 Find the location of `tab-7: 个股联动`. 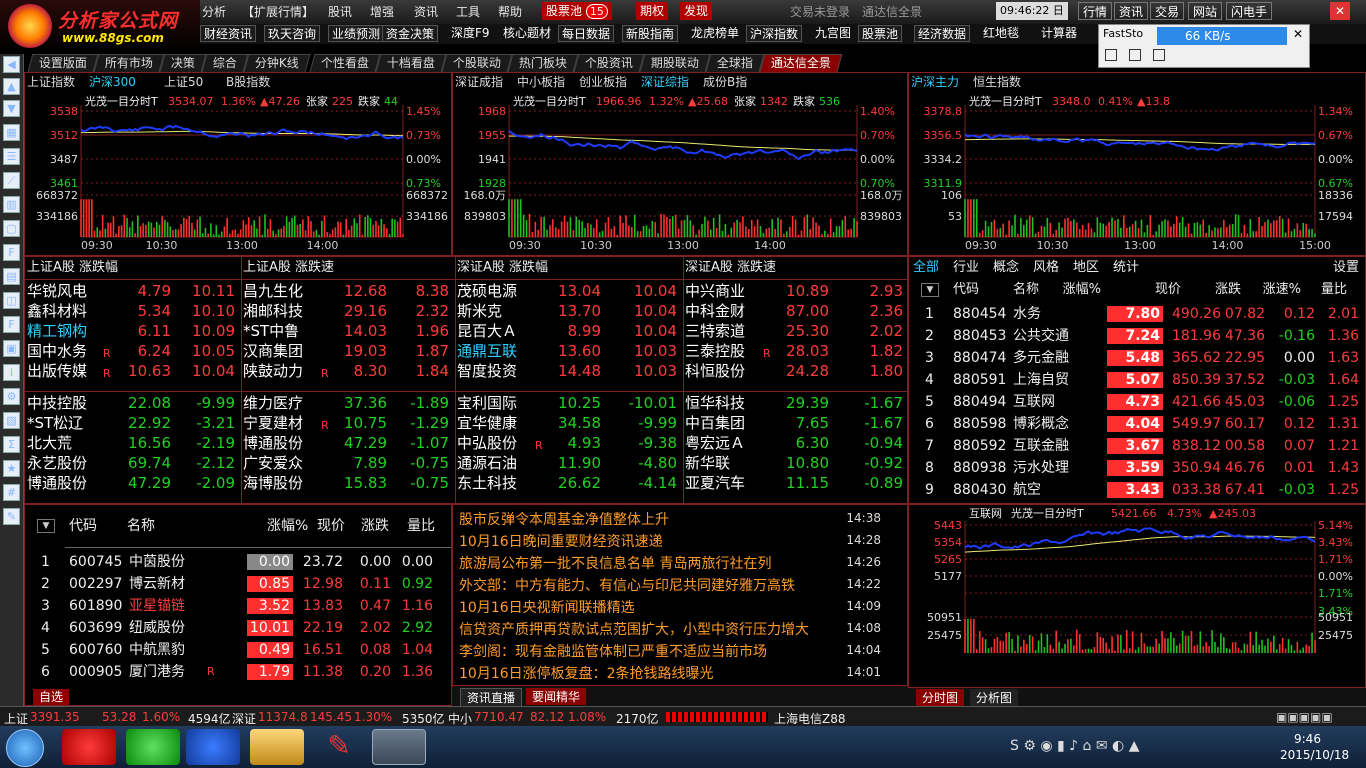

tab-7: 个股联动 is located at coordinates (477, 63).